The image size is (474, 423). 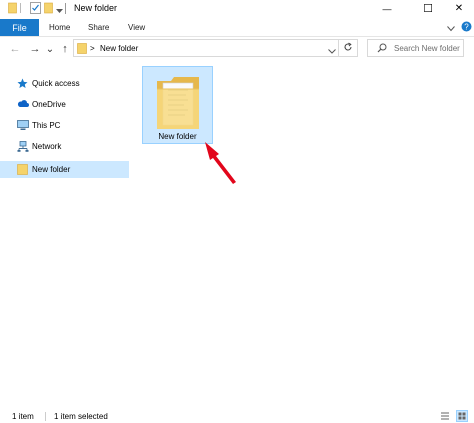 What do you see at coordinates (35, 9) in the screenshot?
I see `properties-icon` at bounding box center [35, 9].